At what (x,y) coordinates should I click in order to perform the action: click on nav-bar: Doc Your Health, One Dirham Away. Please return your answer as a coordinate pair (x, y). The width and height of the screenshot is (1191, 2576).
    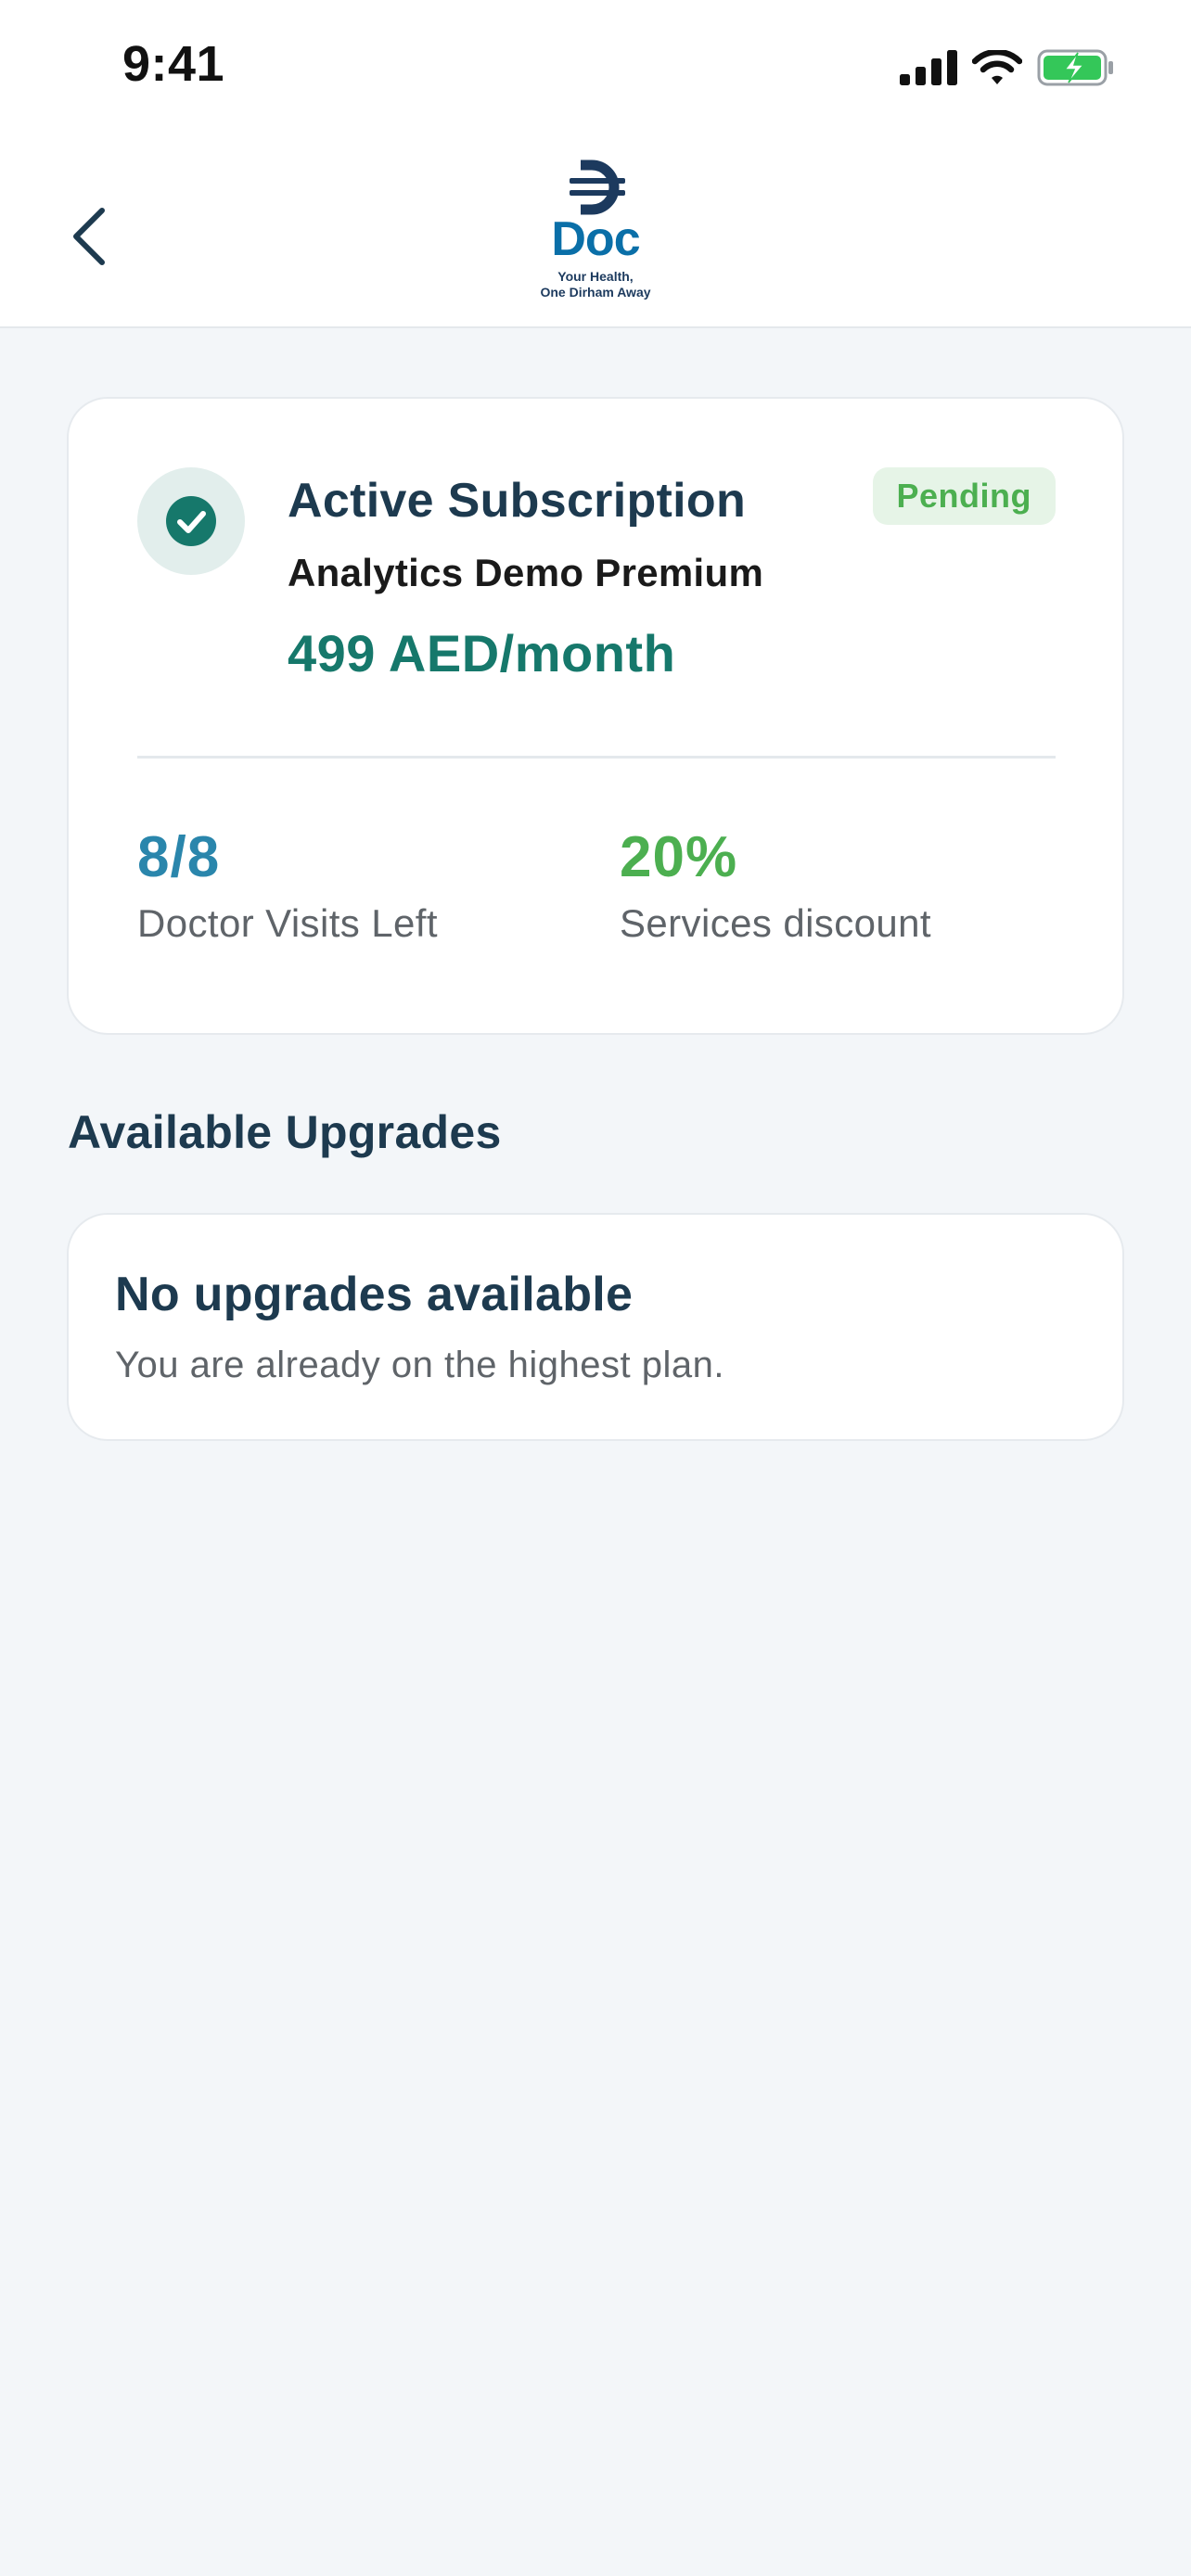
    Looking at the image, I should click on (595, 233).